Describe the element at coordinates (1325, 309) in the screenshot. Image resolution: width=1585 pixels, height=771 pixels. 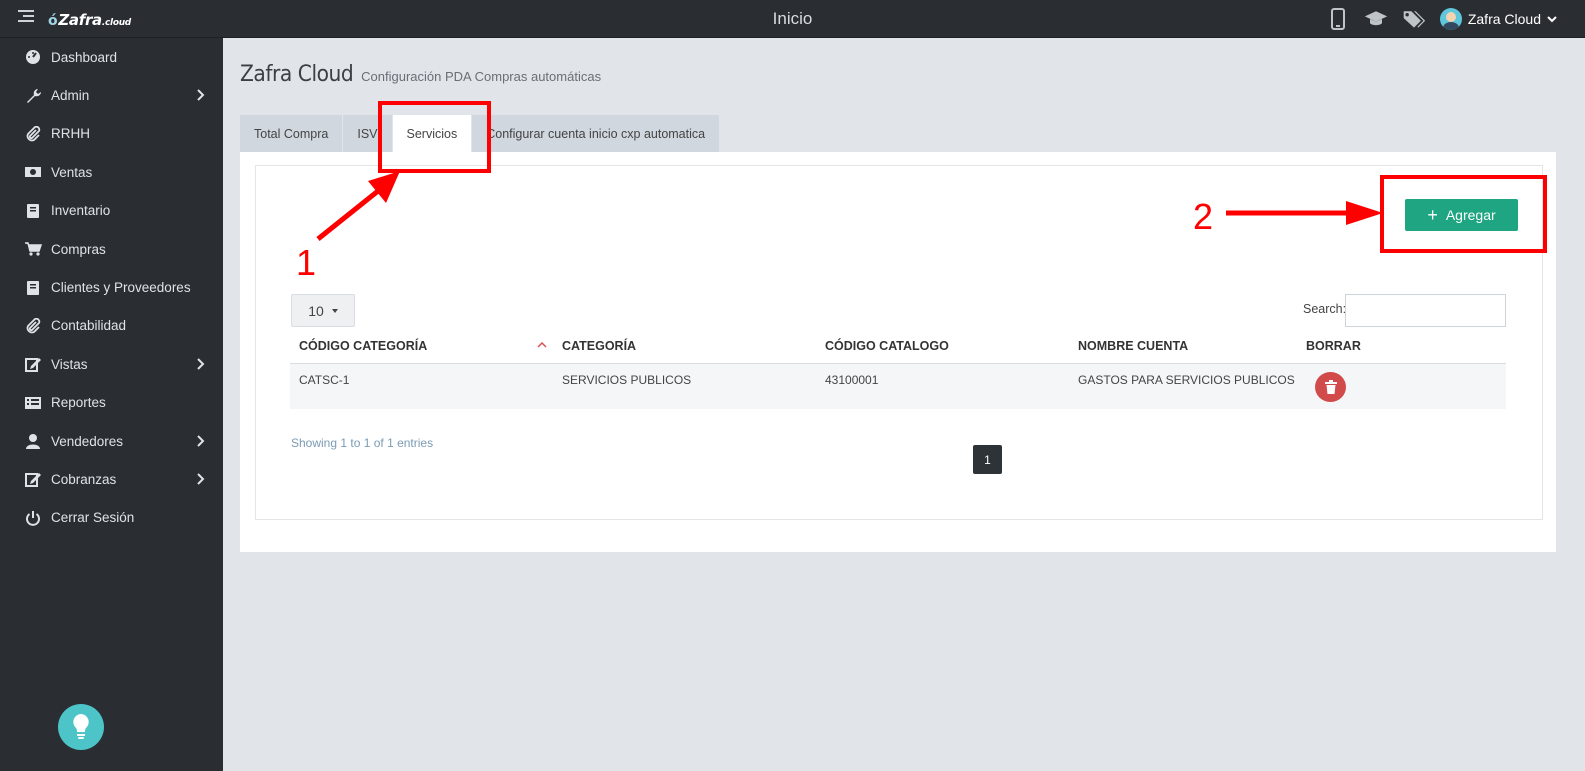
I see `search-label: Search:` at that location.